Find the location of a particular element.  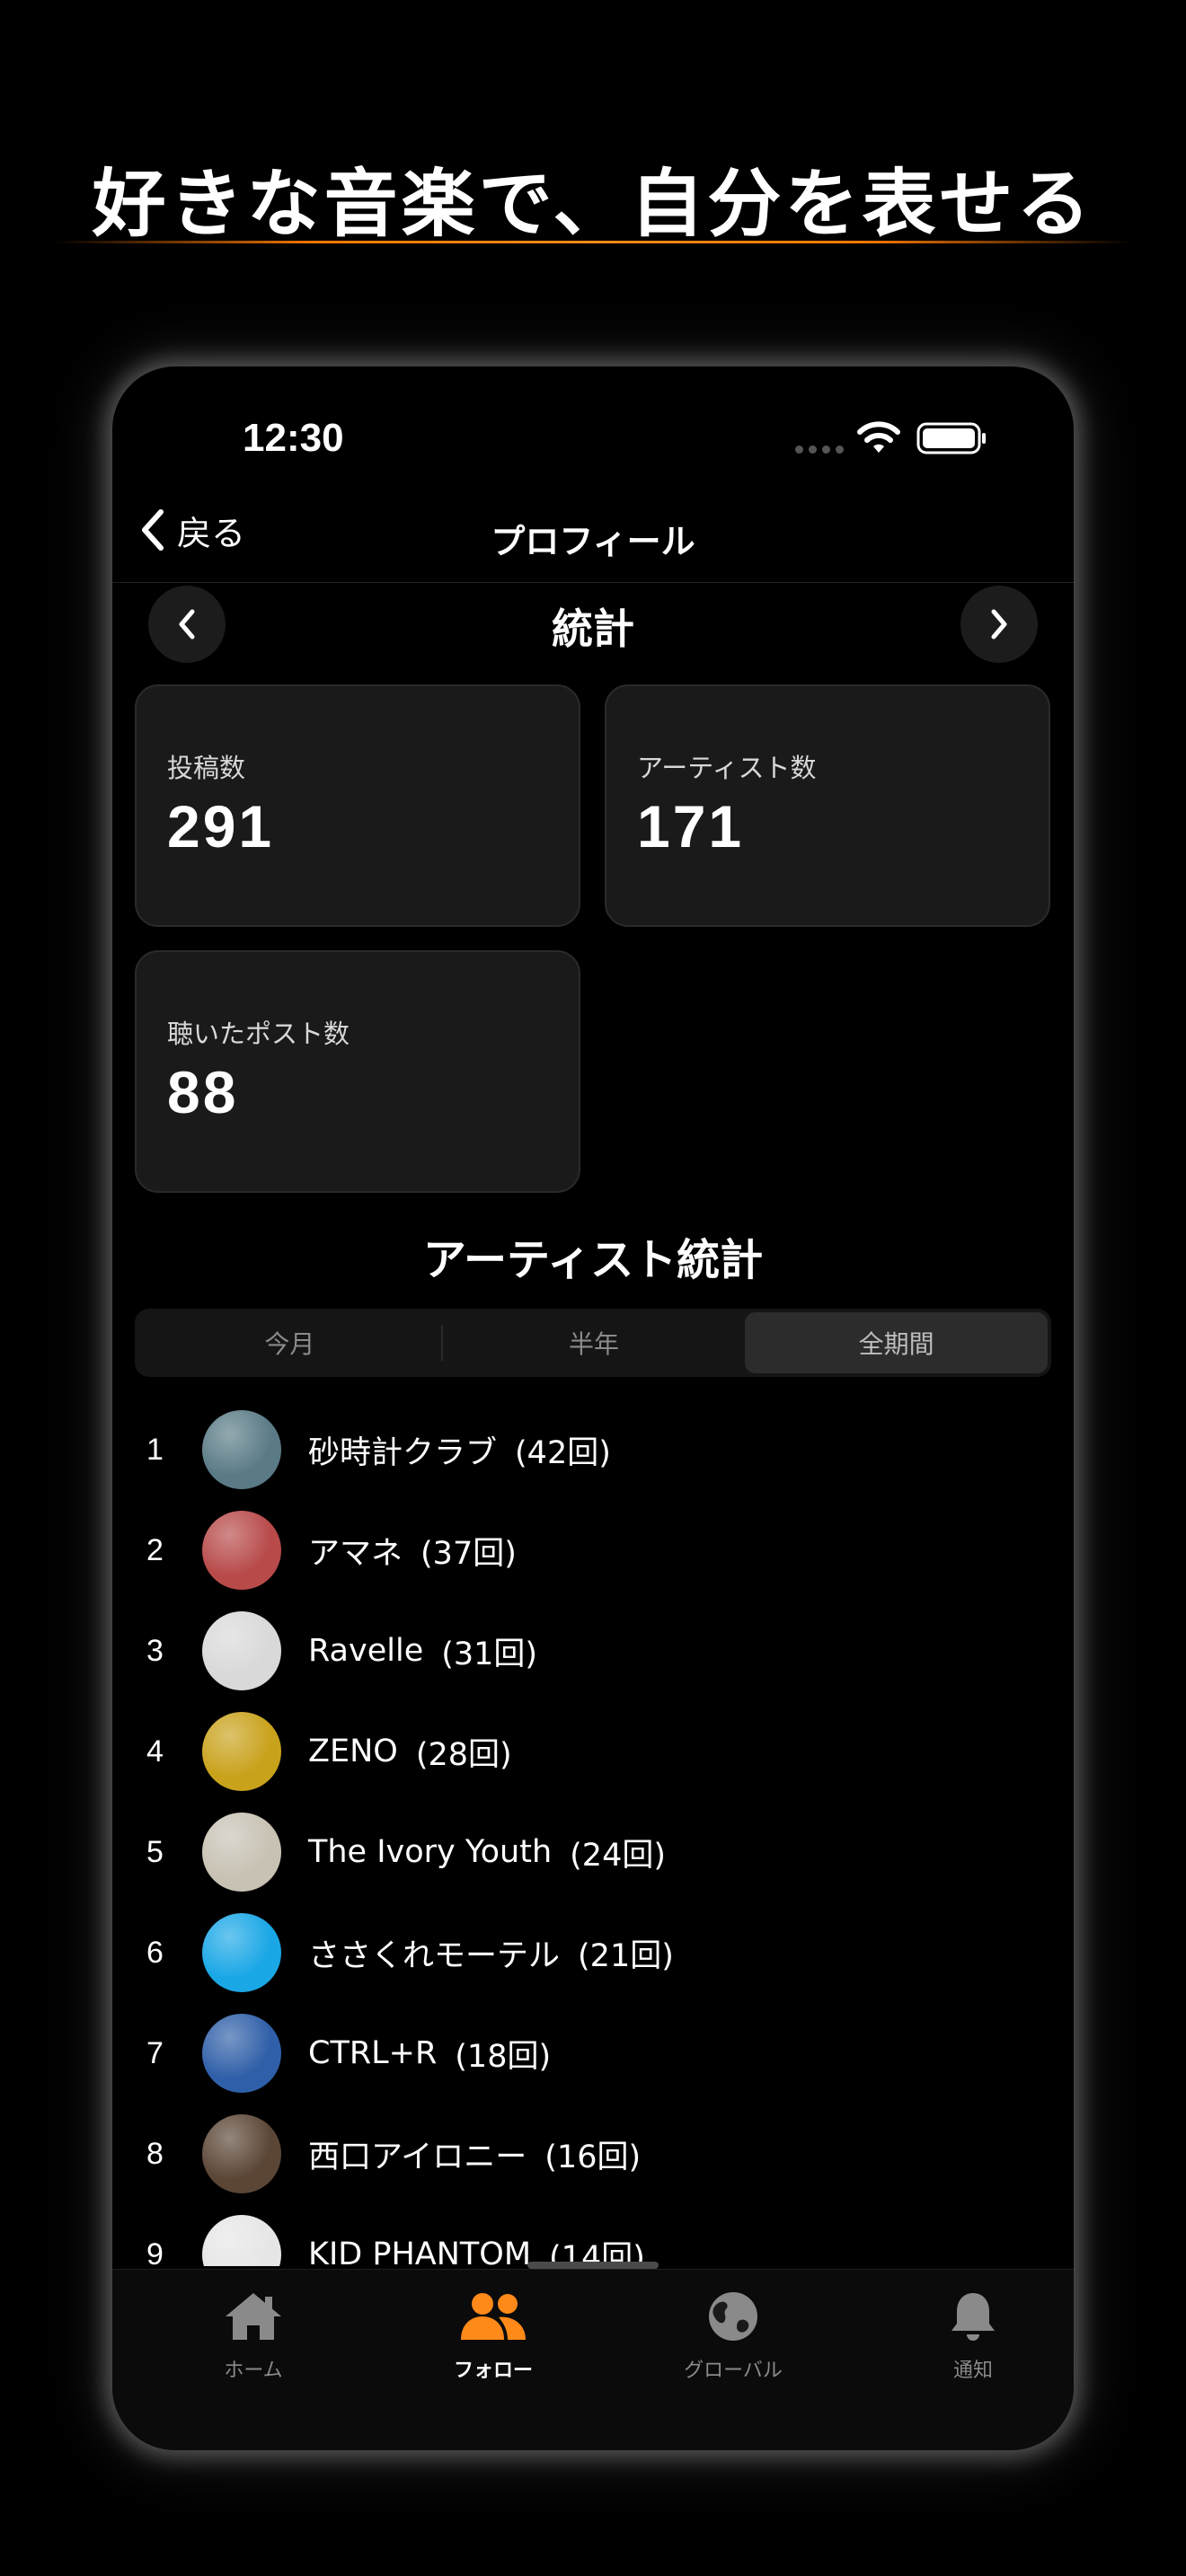

artist-play-count: (31回) is located at coordinates (489, 1654).